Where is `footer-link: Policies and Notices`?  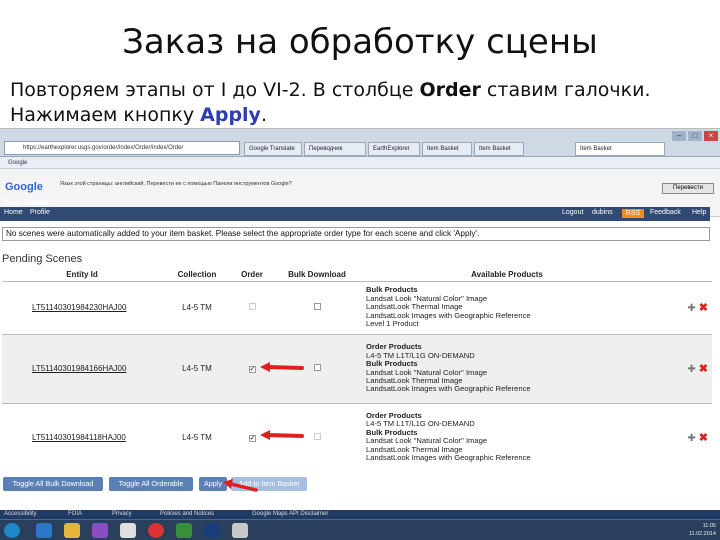
footer-link: Policies and Notices is located at coordinates (187, 514).